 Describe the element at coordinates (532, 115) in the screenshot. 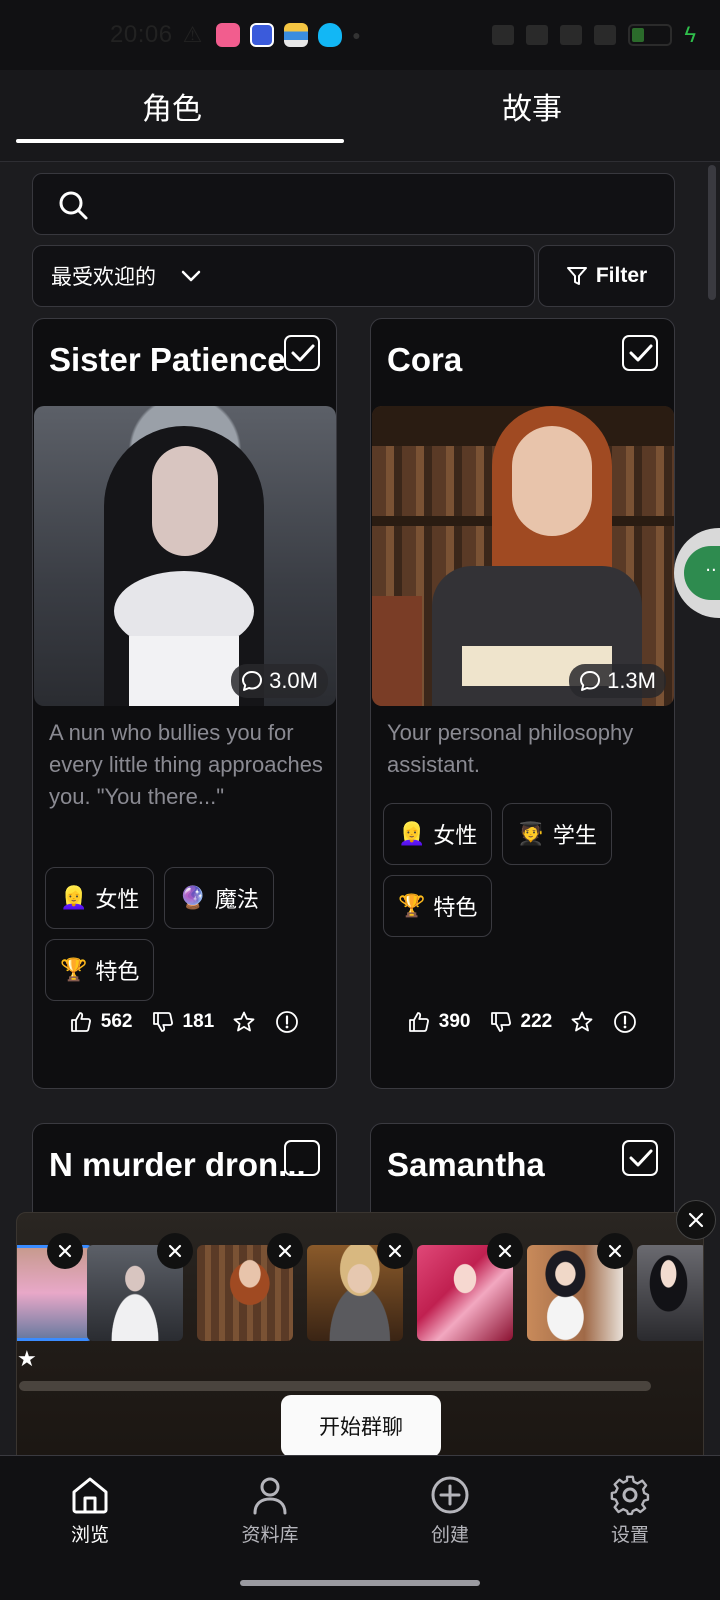

I see `tab-stories: 故事` at that location.